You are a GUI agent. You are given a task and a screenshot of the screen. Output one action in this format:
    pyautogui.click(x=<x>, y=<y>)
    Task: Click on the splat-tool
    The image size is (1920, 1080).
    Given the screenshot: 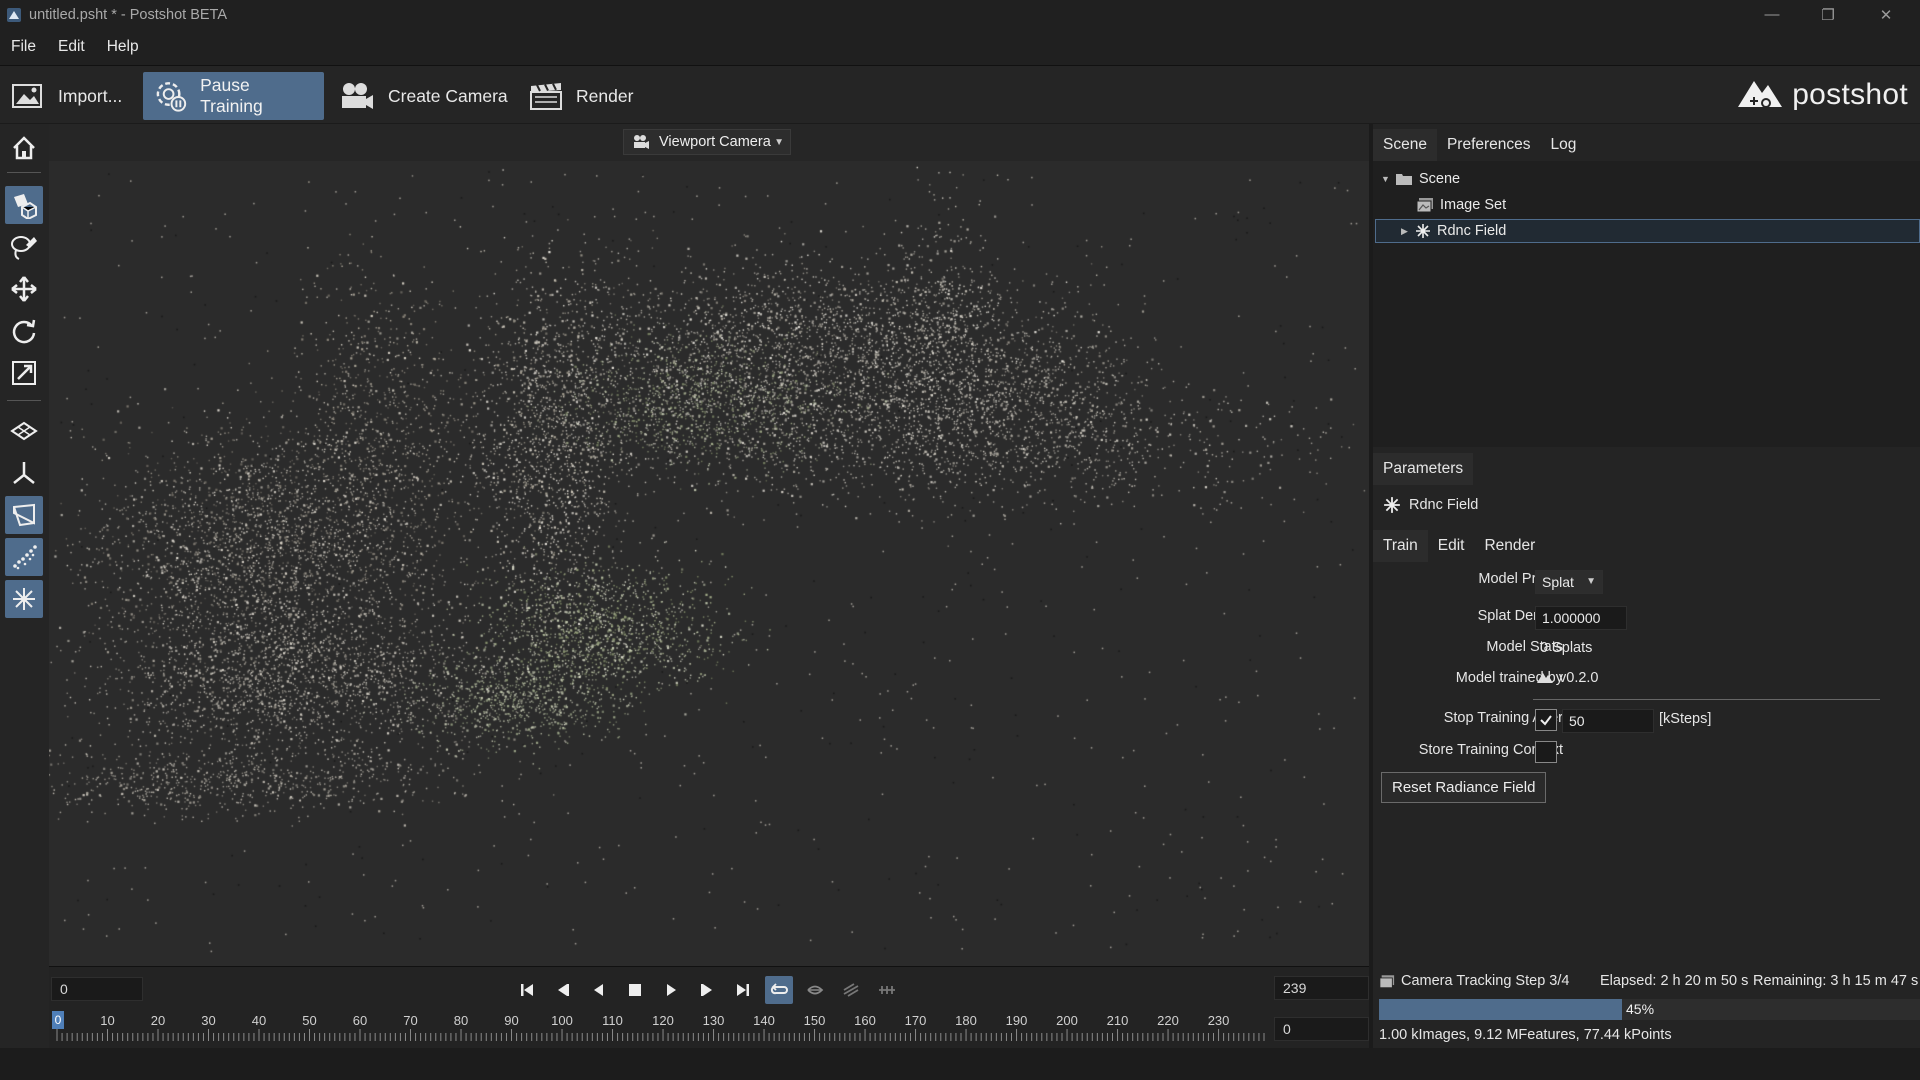 What is the action you would take?
    pyautogui.click(x=24, y=599)
    